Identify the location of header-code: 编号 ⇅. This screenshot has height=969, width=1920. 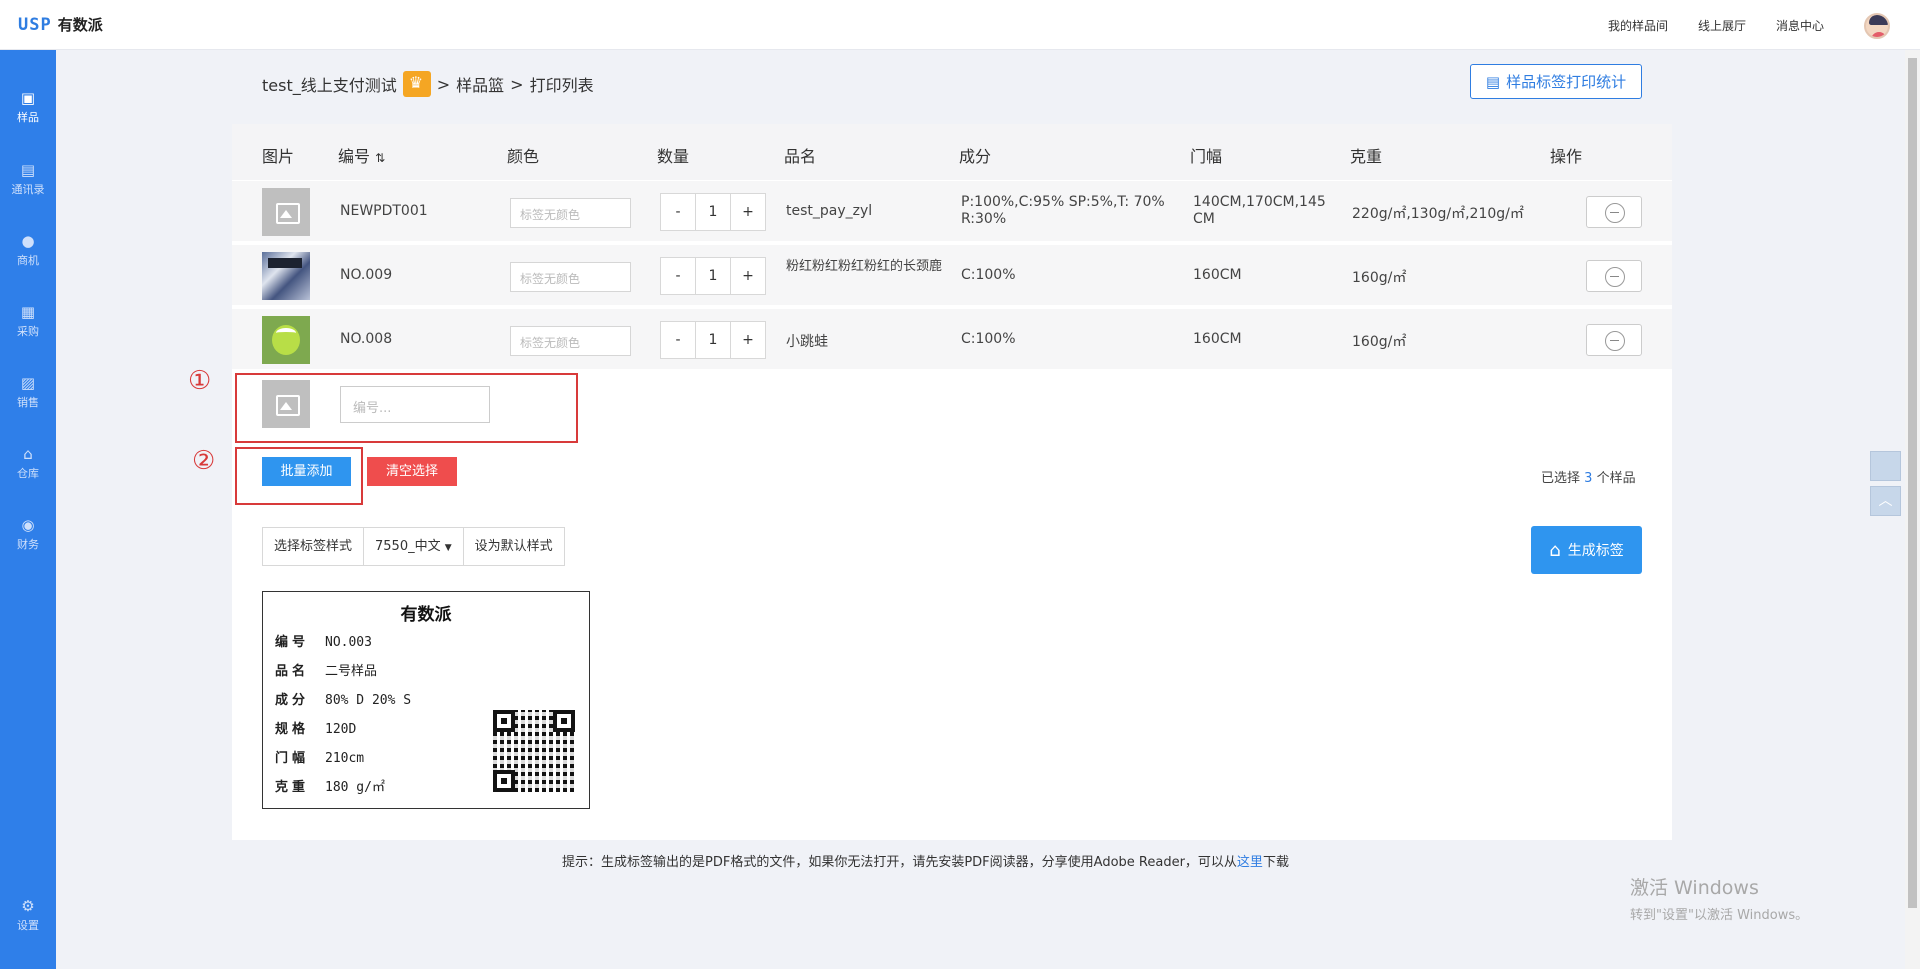
(361, 155).